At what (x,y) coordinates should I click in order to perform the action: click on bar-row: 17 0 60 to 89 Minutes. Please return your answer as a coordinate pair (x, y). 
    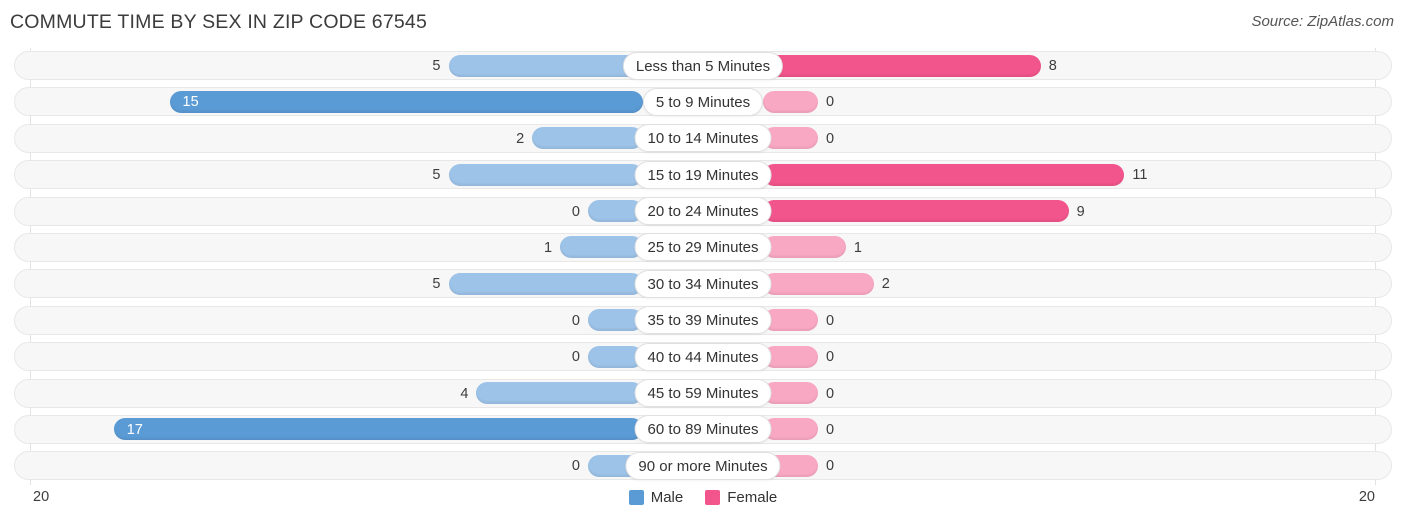
    Looking at the image, I should click on (703, 430).